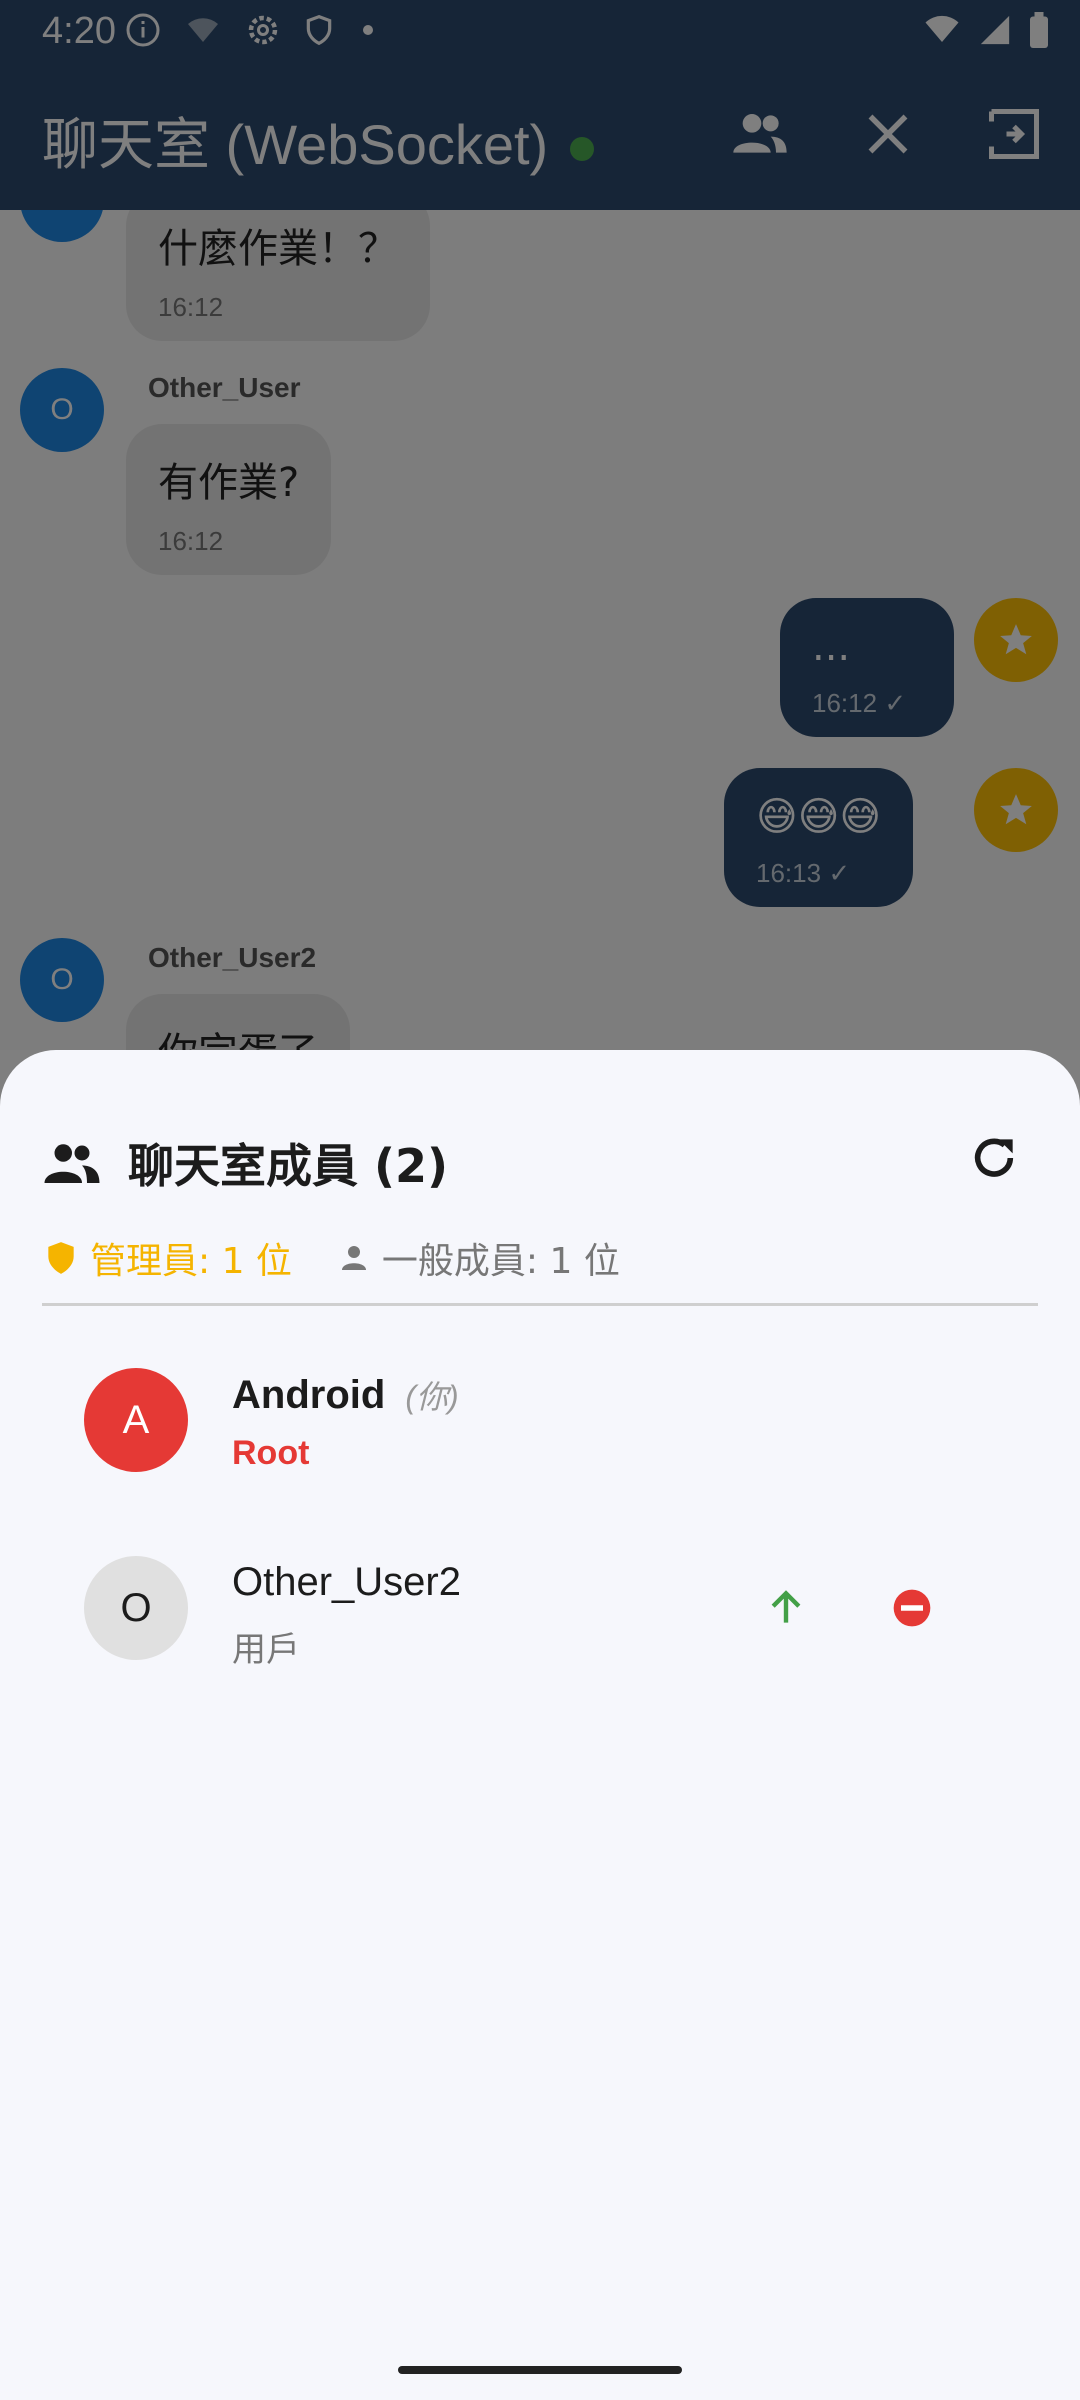  I want to click on member-role: Root, so click(271, 1453).